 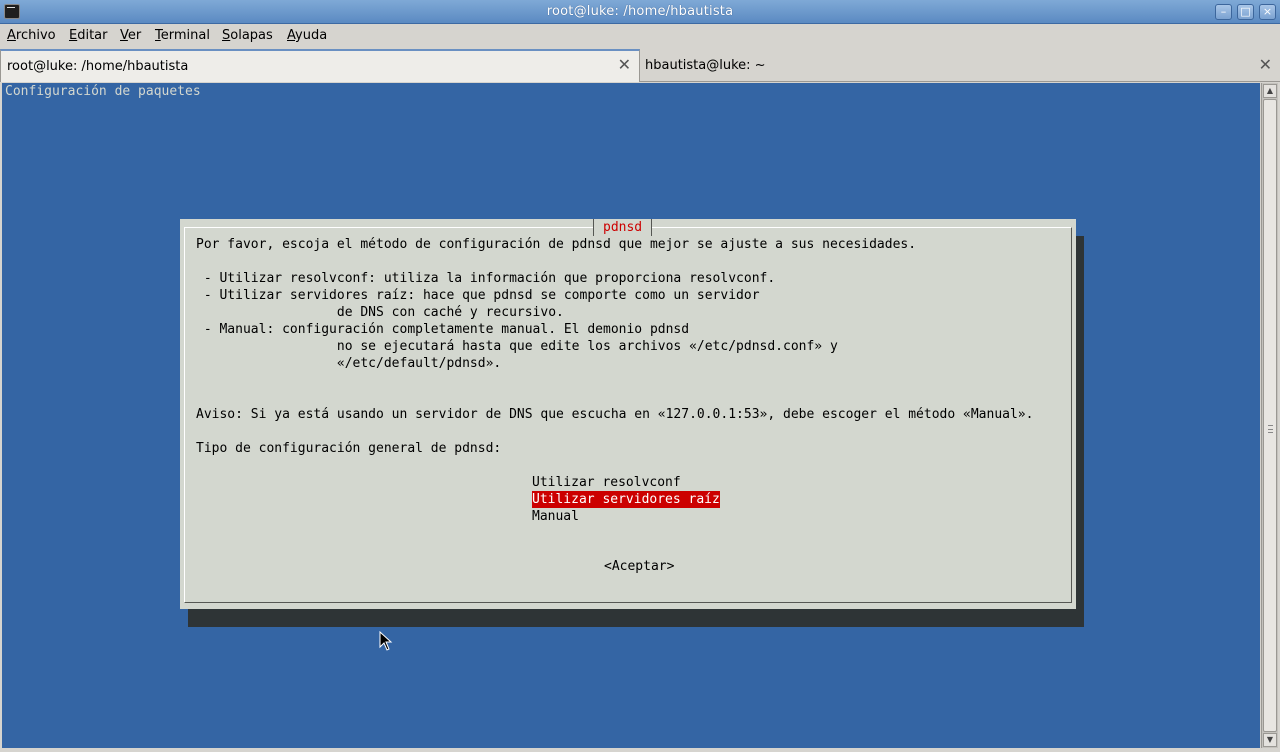 I want to click on grip-icon, so click(x=1270, y=429).